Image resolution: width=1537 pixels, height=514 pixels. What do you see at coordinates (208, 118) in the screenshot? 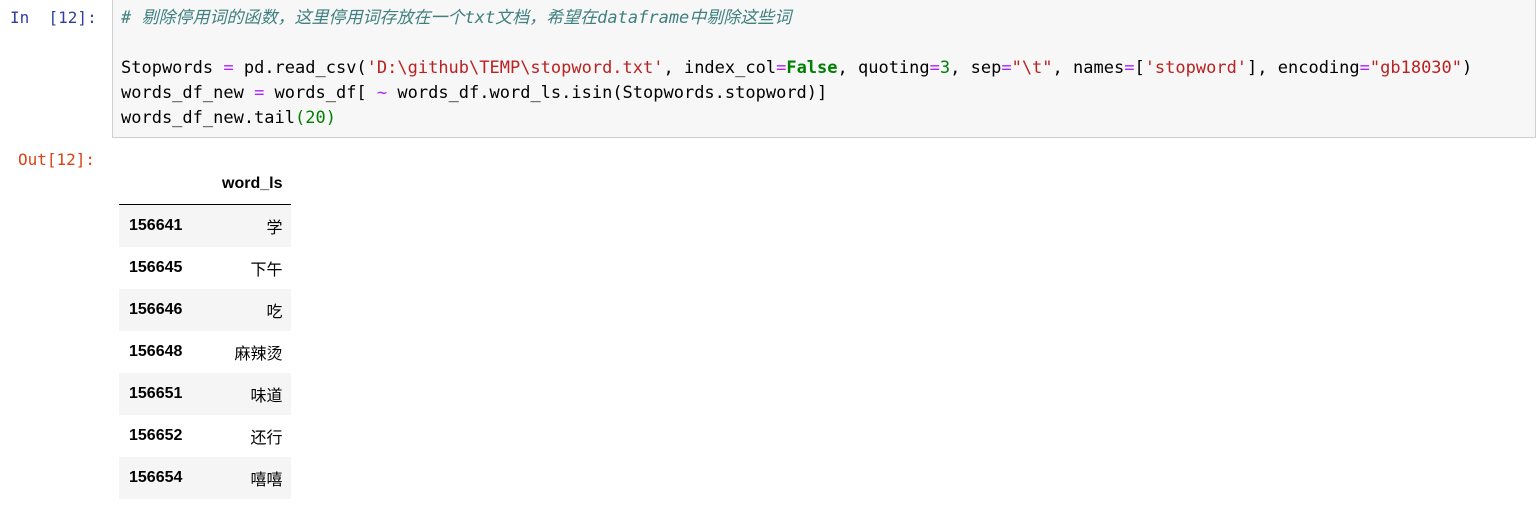
I see `code-token: words_df_new.tail` at bounding box center [208, 118].